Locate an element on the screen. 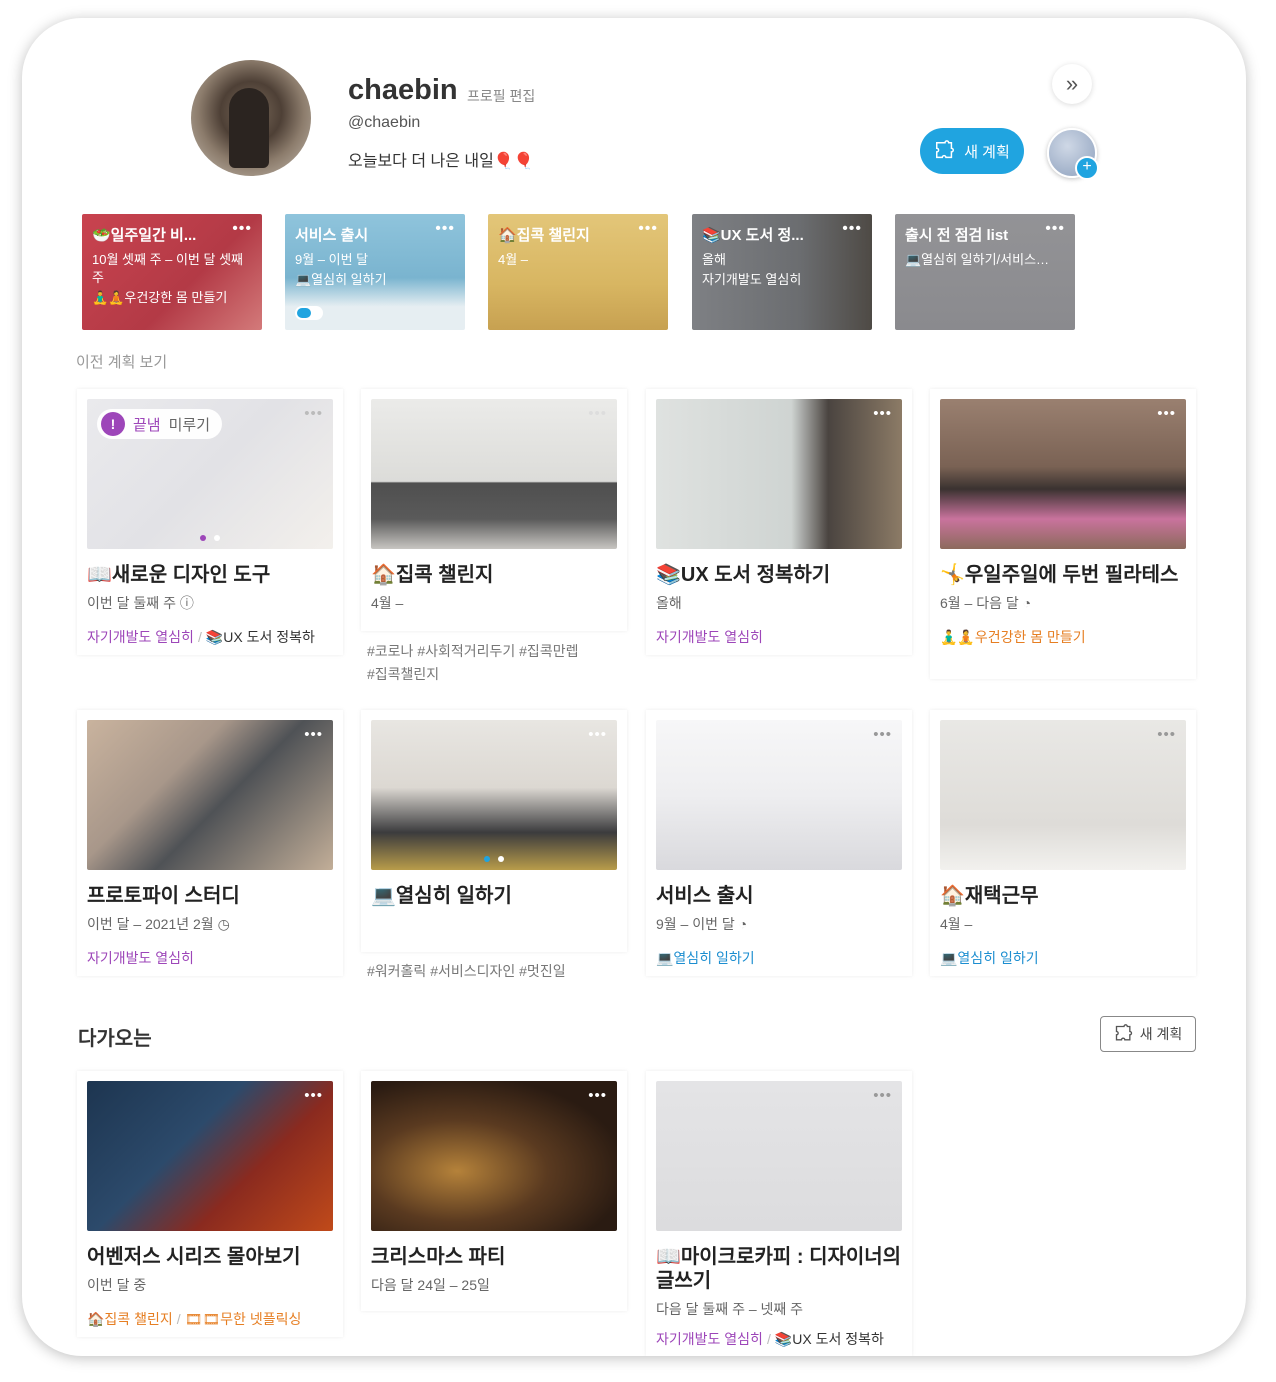 The width and height of the screenshot is (1276, 1382). active-plan-card: 🏠집콕 챌린지 4월 – ••• is located at coordinates (578, 272).